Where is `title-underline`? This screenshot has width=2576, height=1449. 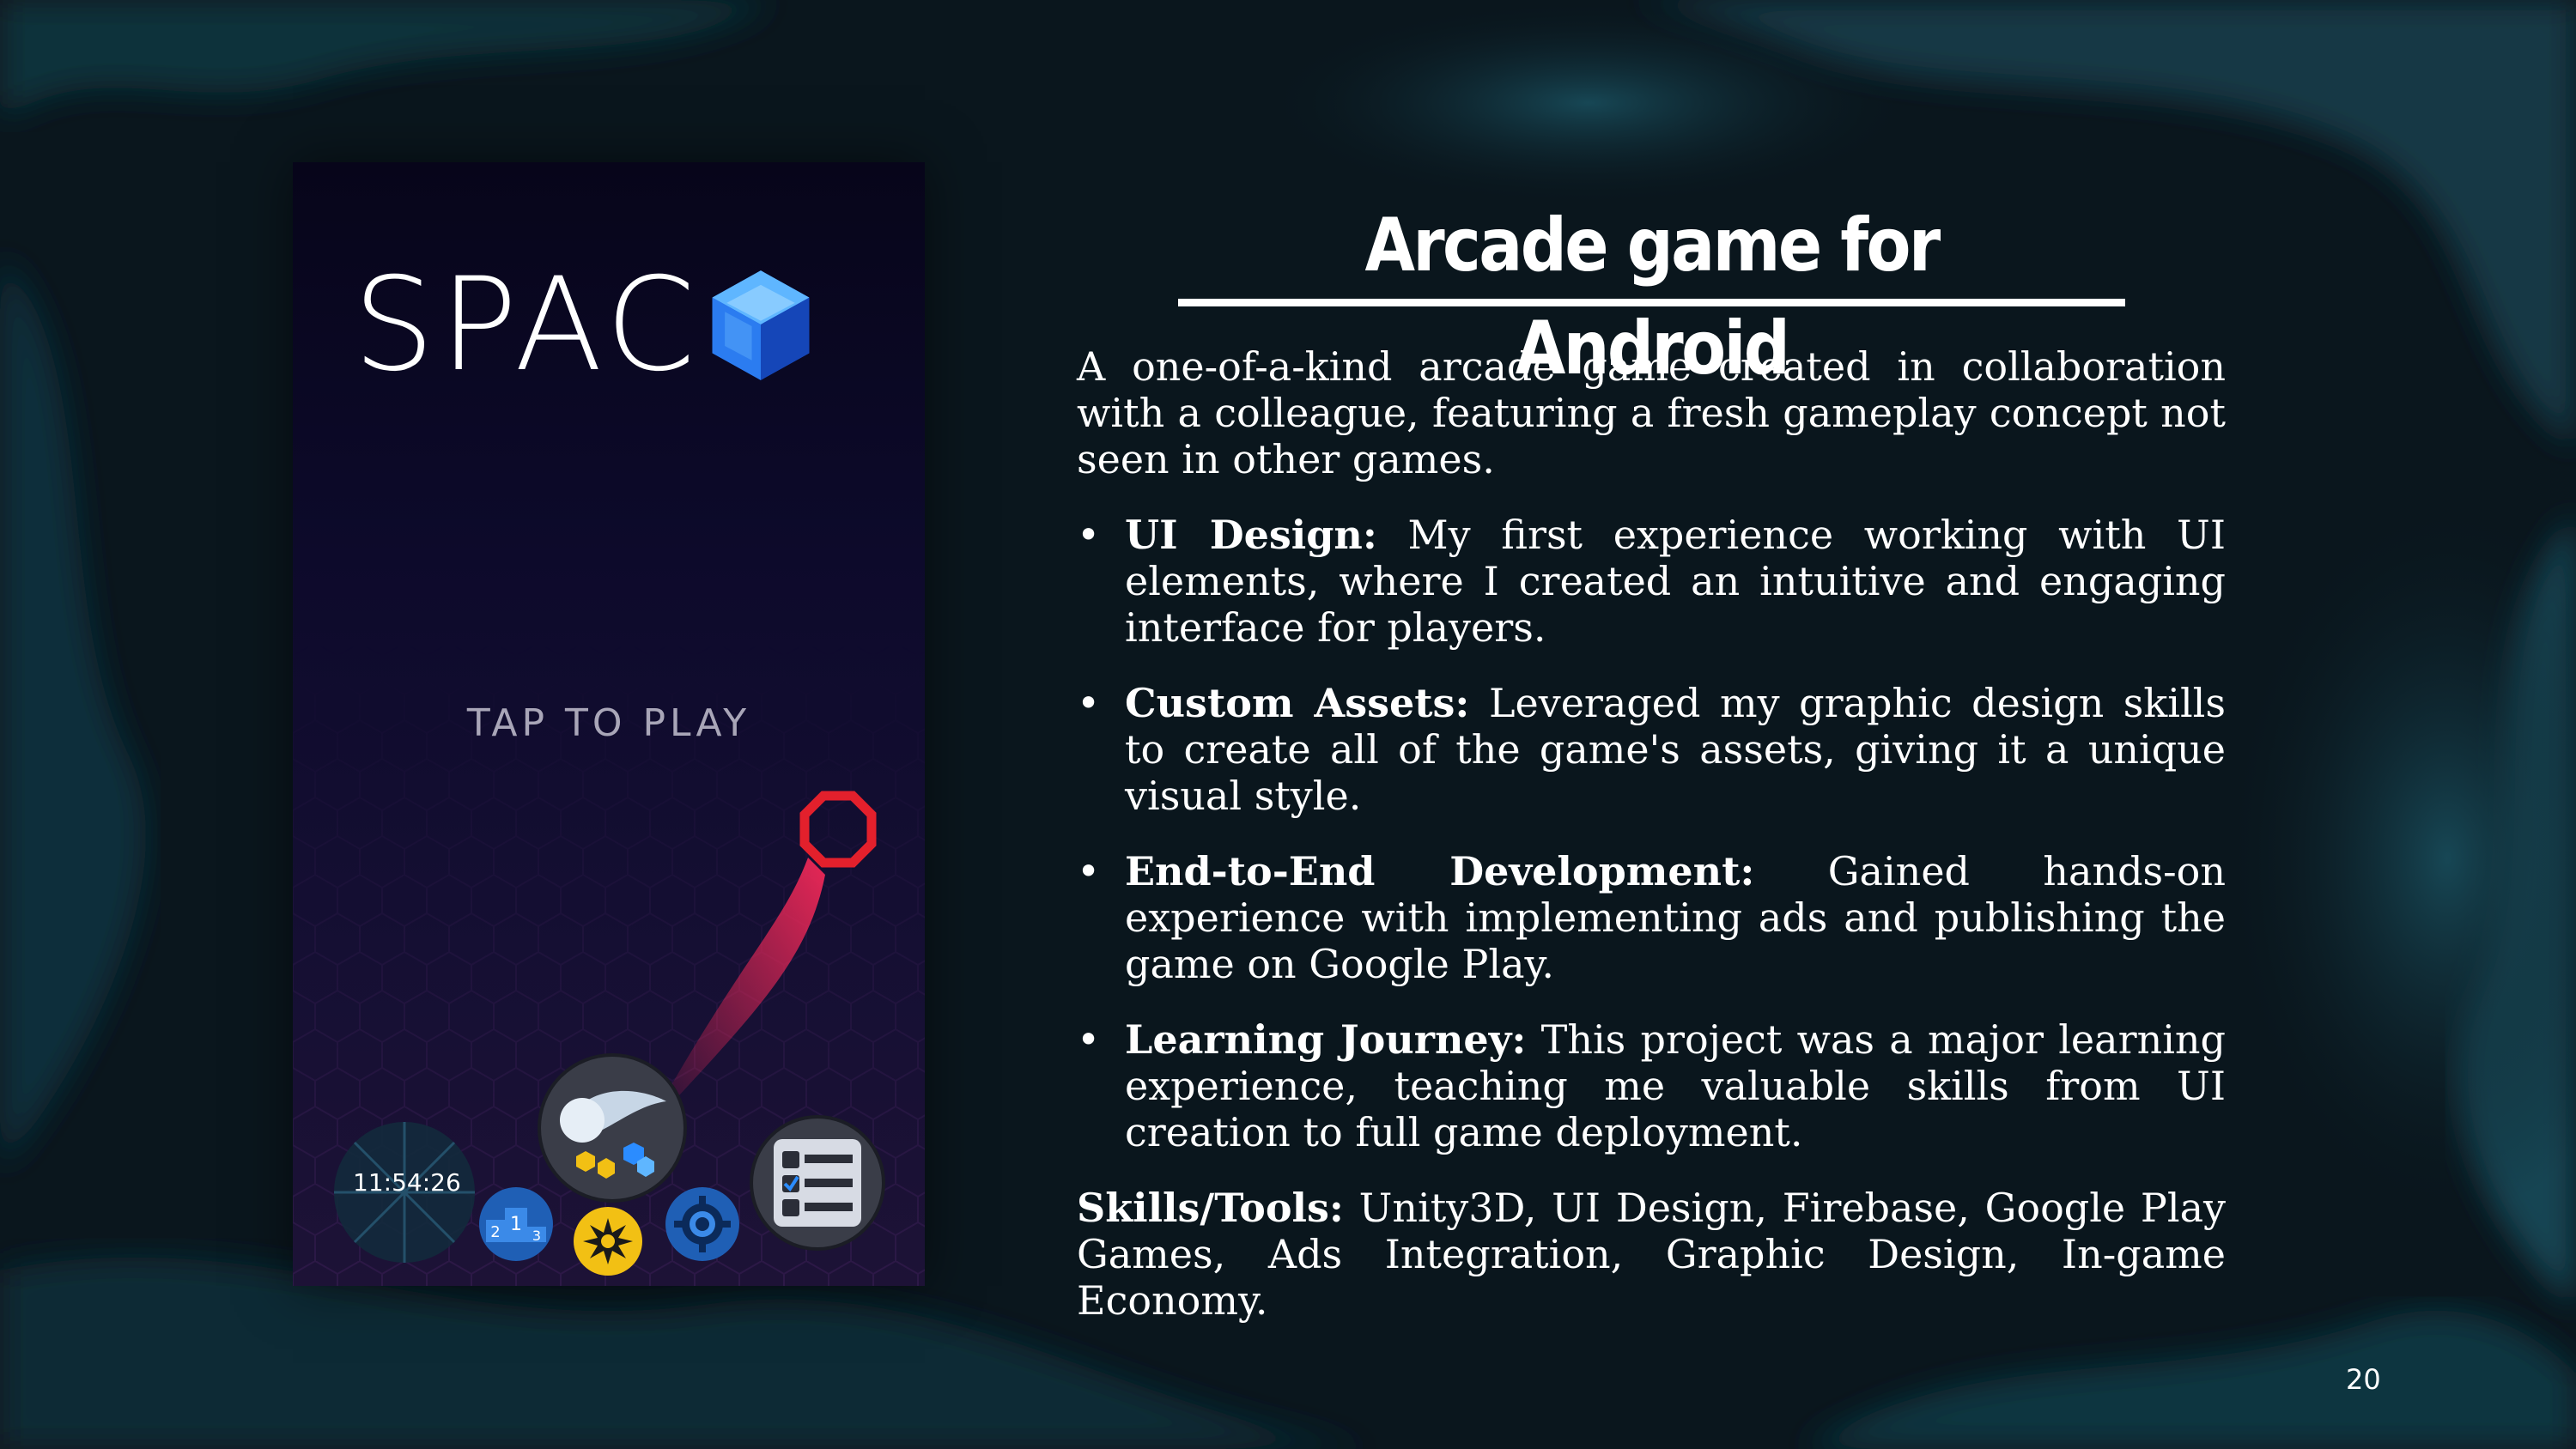 title-underline is located at coordinates (1652, 302).